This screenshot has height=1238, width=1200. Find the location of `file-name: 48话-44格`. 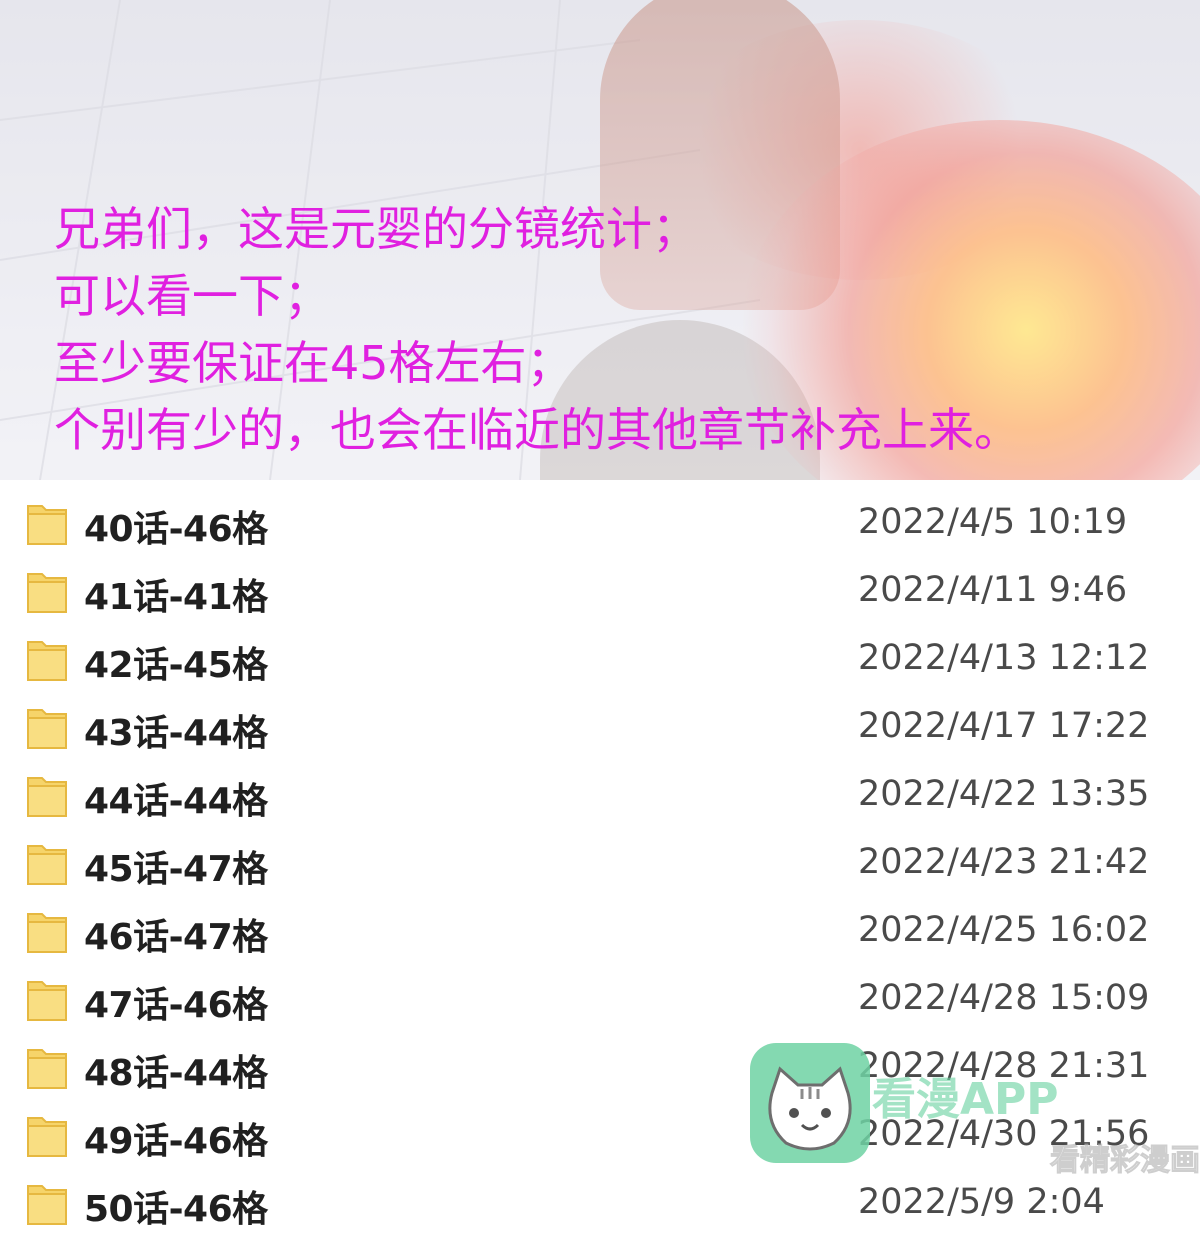

file-name: 48话-44格 is located at coordinates (176, 1073).